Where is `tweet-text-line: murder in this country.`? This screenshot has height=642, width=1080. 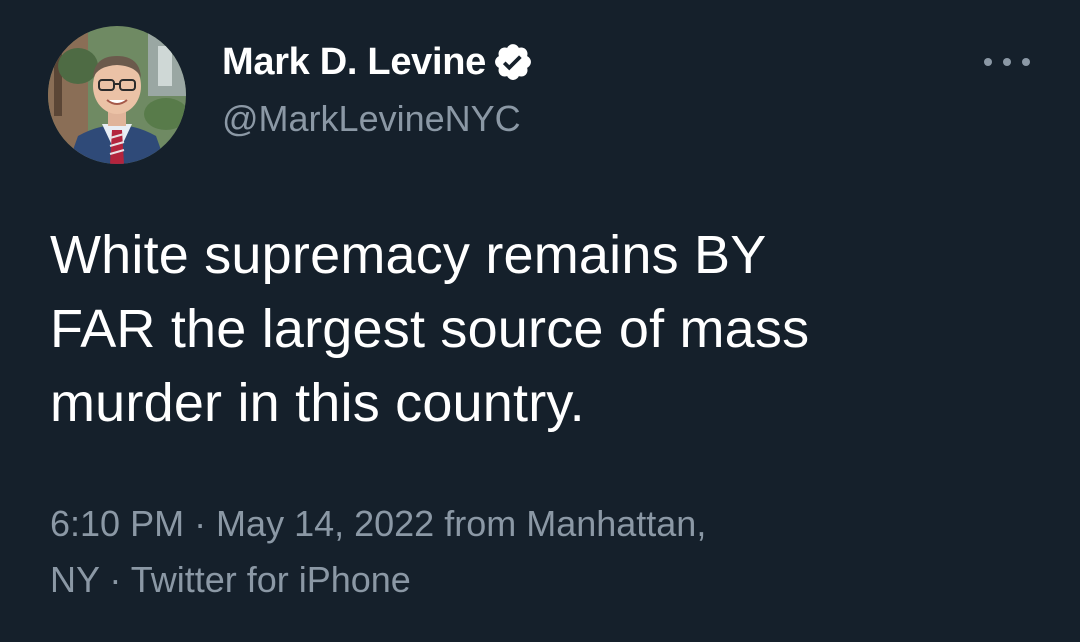 tweet-text-line: murder in this country. is located at coordinates (317, 403).